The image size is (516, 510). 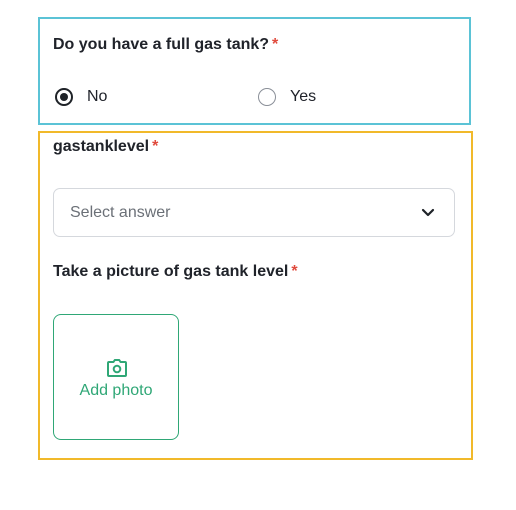 I want to click on camera-icon, so click(x=117, y=368).